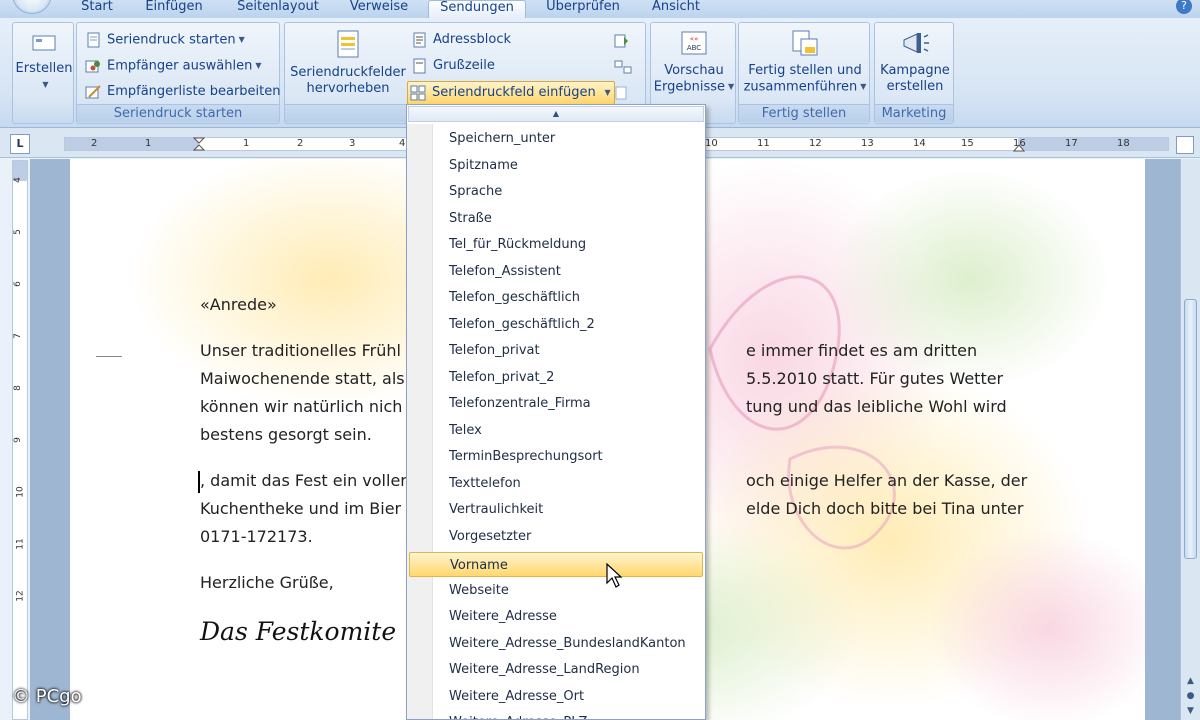  Describe the element at coordinates (20, 544) in the screenshot. I see `vruler-number: 11` at that location.